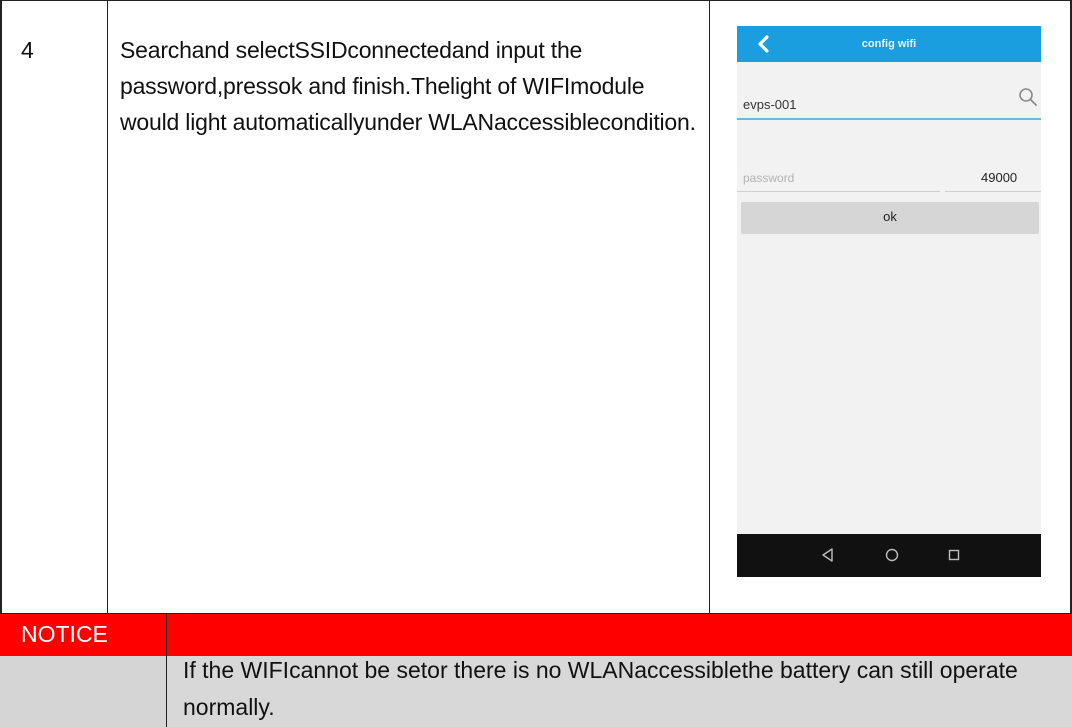  Describe the element at coordinates (166, 691) in the screenshot. I see `notice-divider-lower` at that location.